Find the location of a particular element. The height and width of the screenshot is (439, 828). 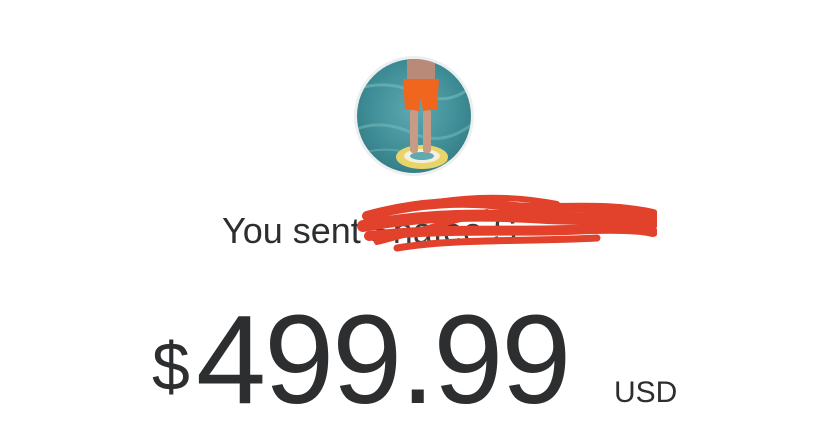

recipient-name: Shafee S is located at coordinates (506, 225).